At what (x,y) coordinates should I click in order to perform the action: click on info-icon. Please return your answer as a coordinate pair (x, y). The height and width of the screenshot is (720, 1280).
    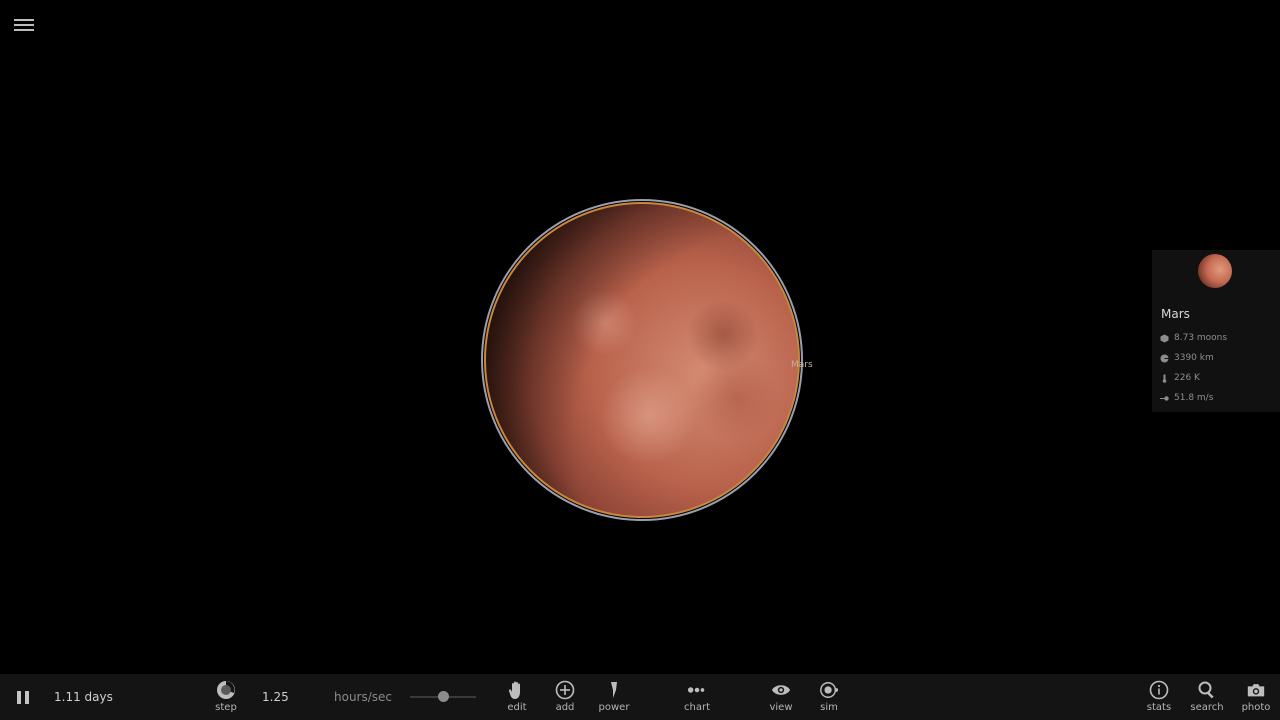
    Looking at the image, I should click on (1159, 690).